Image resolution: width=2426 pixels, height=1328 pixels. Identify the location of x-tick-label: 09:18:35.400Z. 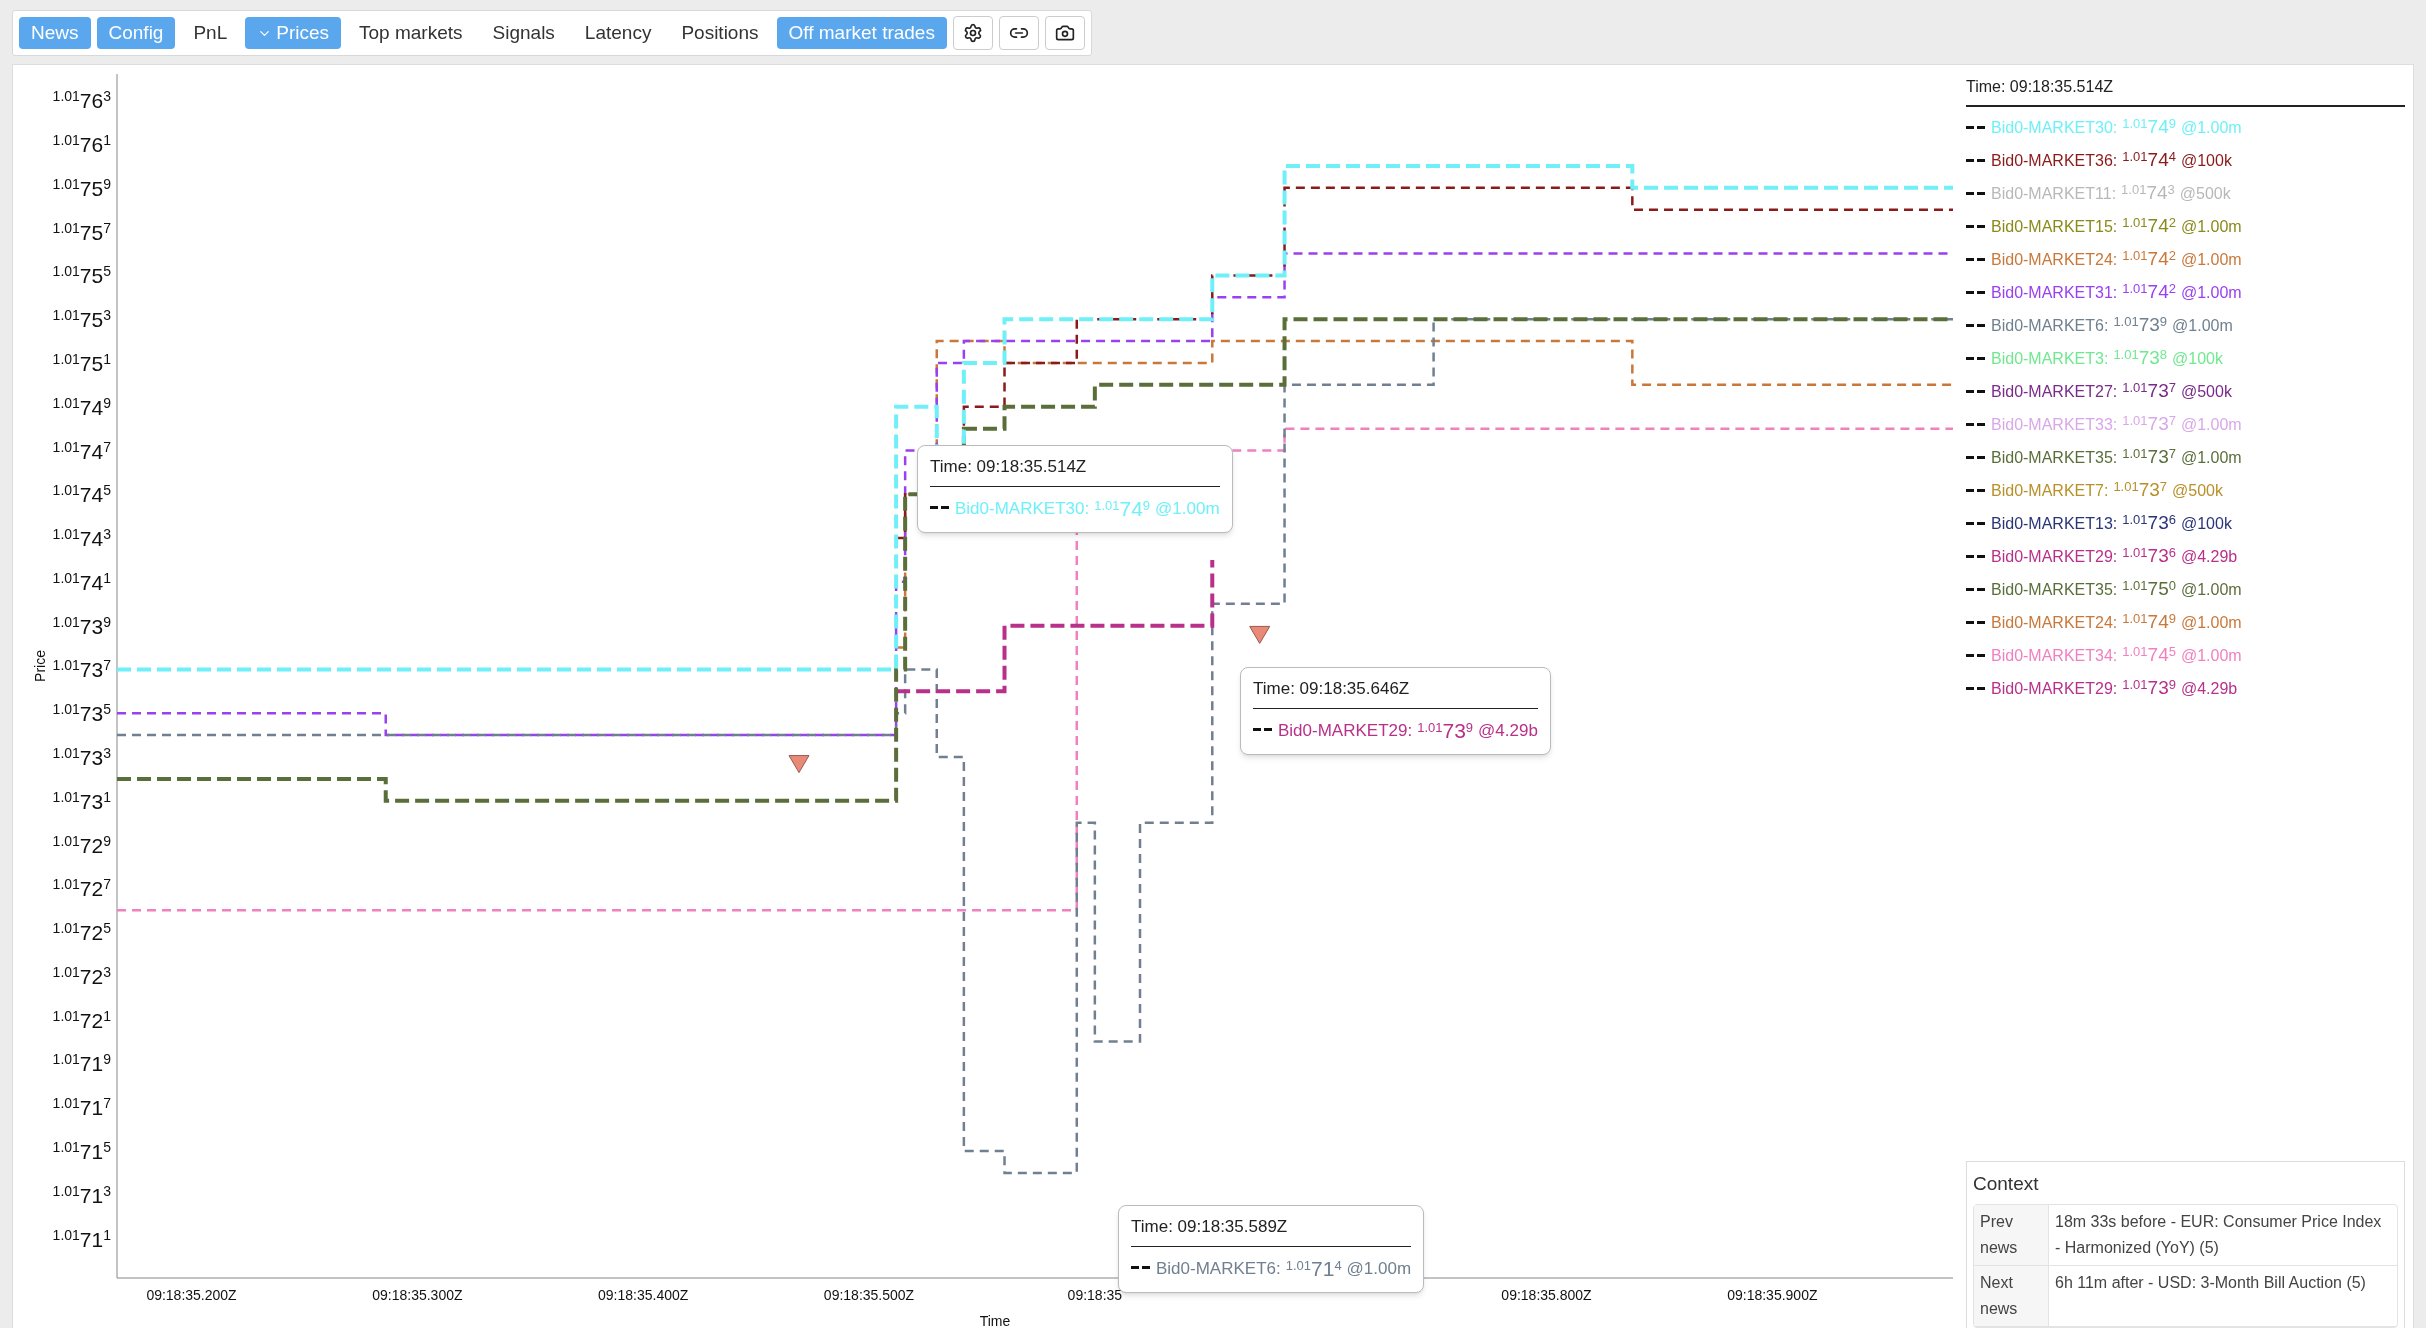
(643, 1295).